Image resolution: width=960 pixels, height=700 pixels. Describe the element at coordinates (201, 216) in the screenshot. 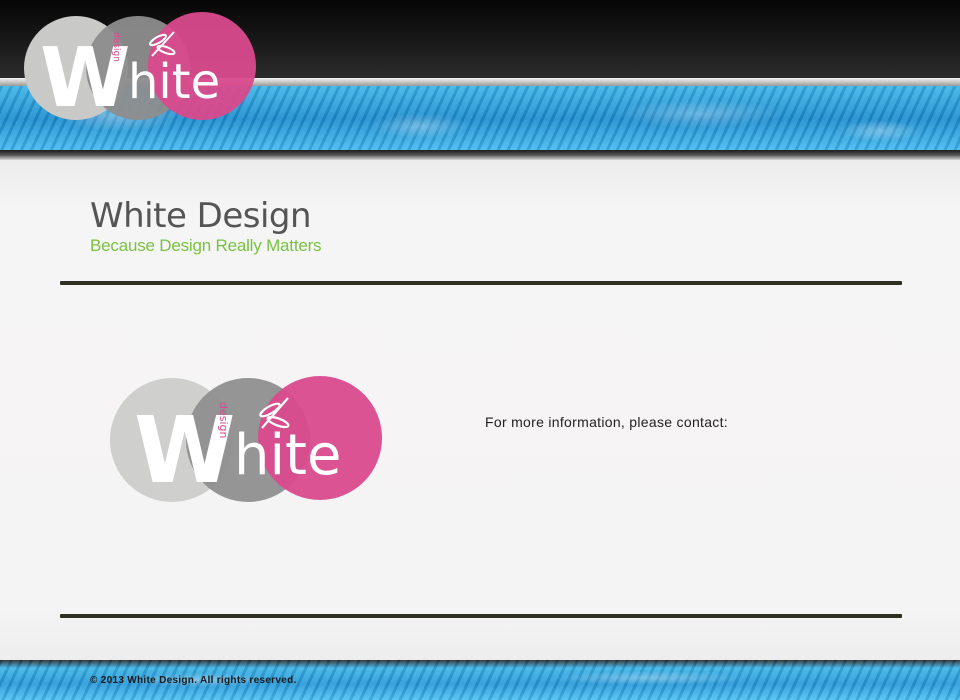

I see `brand-title: White Design` at that location.